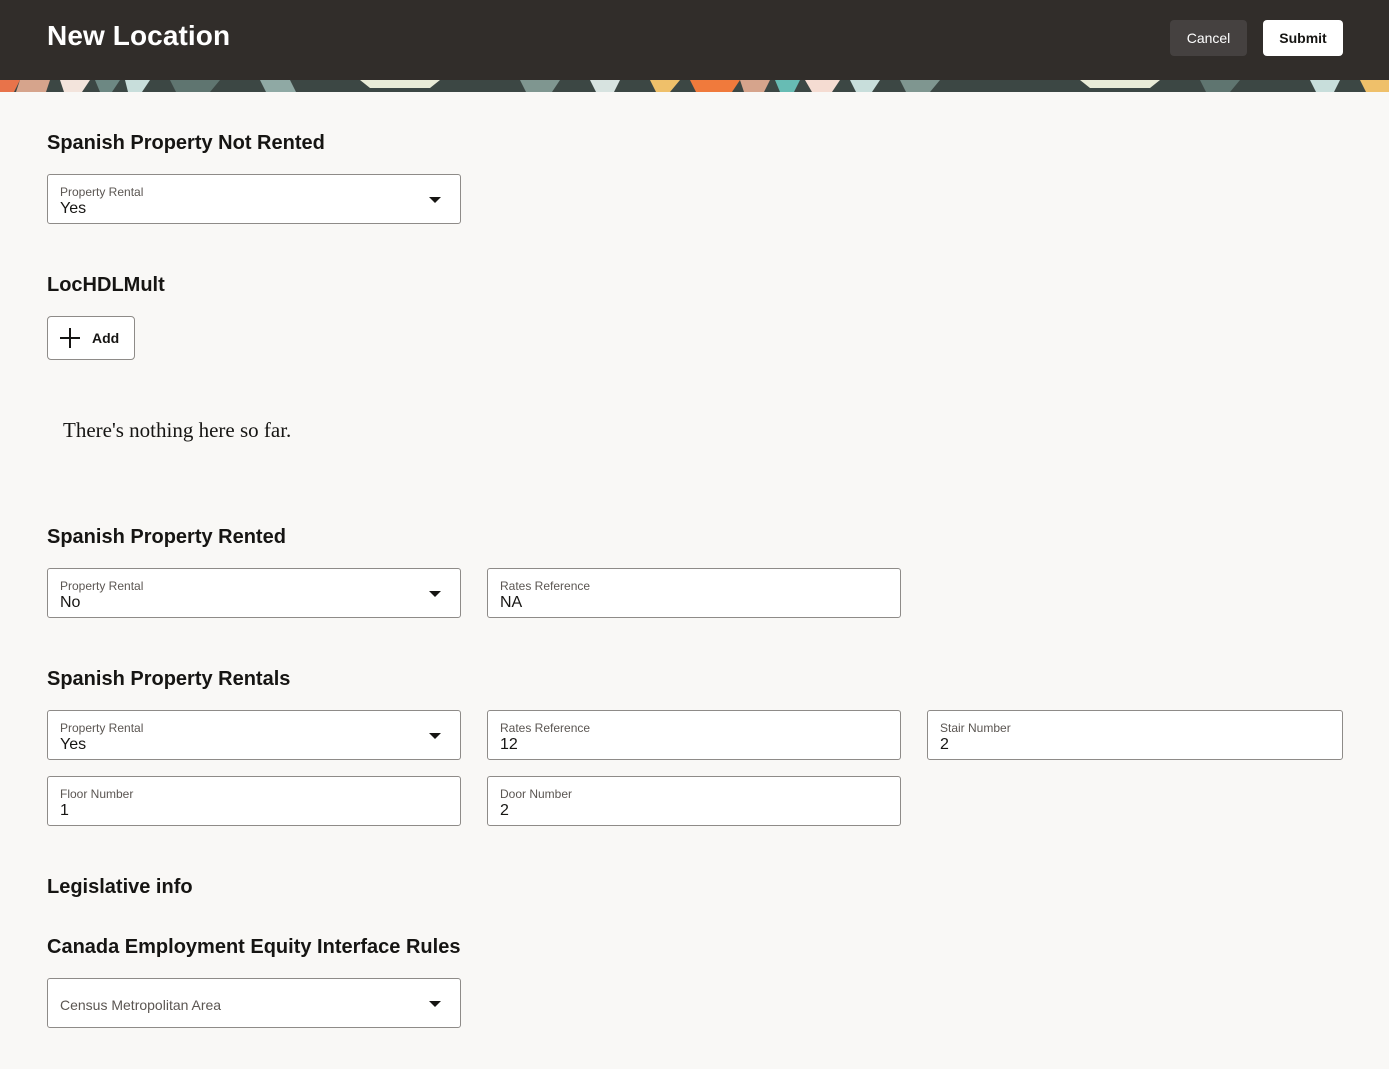 The image size is (1389, 1069). I want to click on field-value: NA, so click(511, 602).